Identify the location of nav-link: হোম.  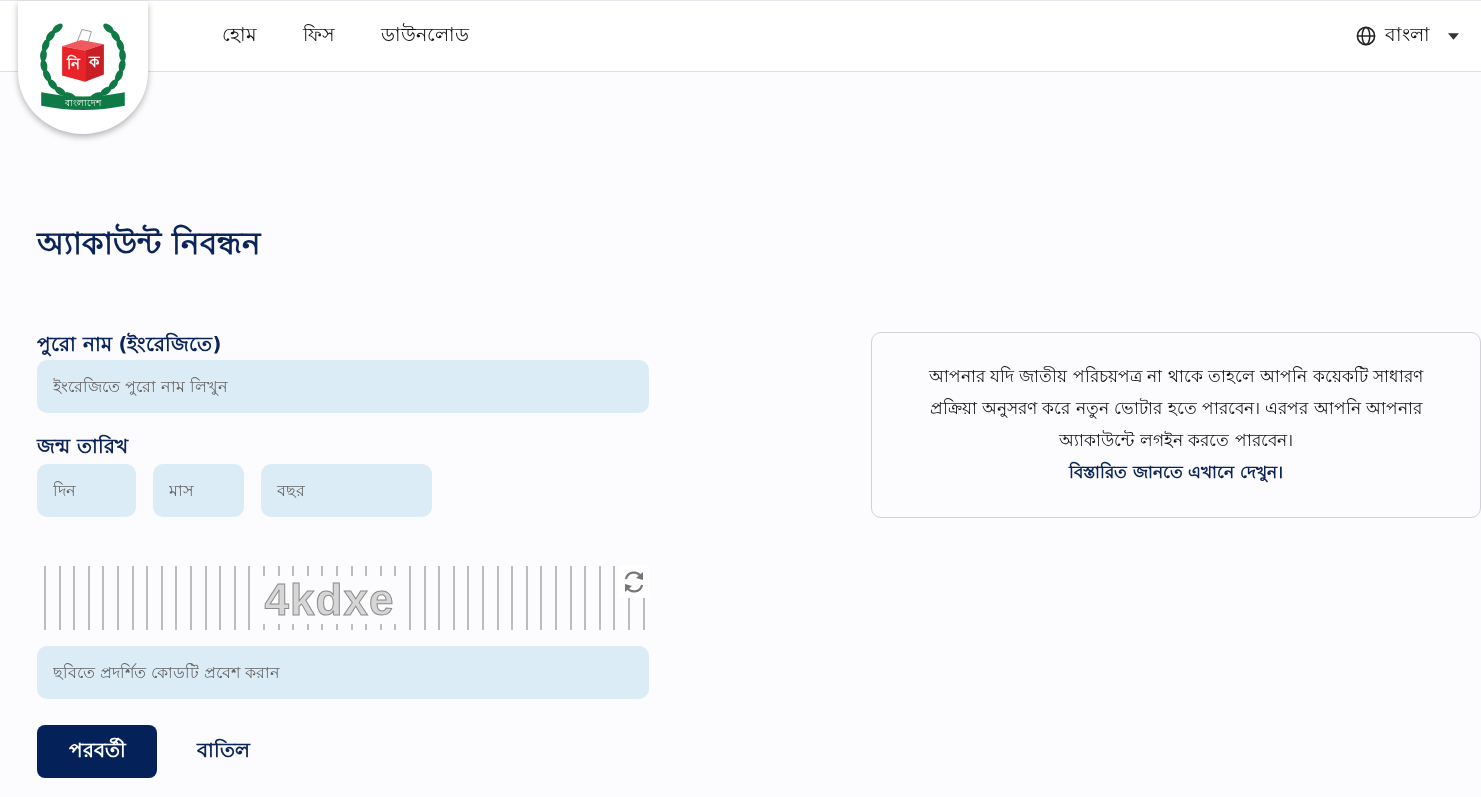
(239, 36).